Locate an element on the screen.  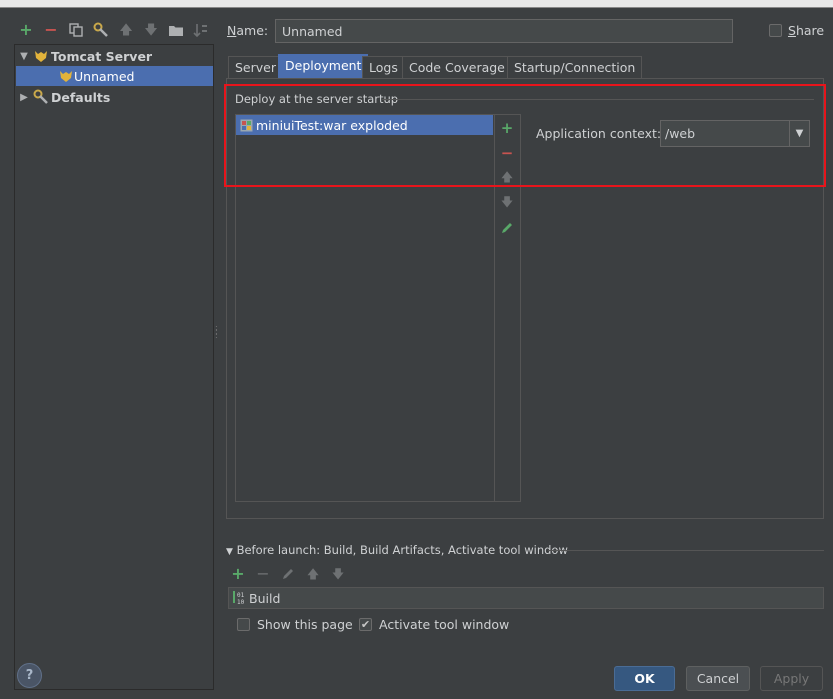
tab-code-coverage: Code Coverage is located at coordinates (457, 67).